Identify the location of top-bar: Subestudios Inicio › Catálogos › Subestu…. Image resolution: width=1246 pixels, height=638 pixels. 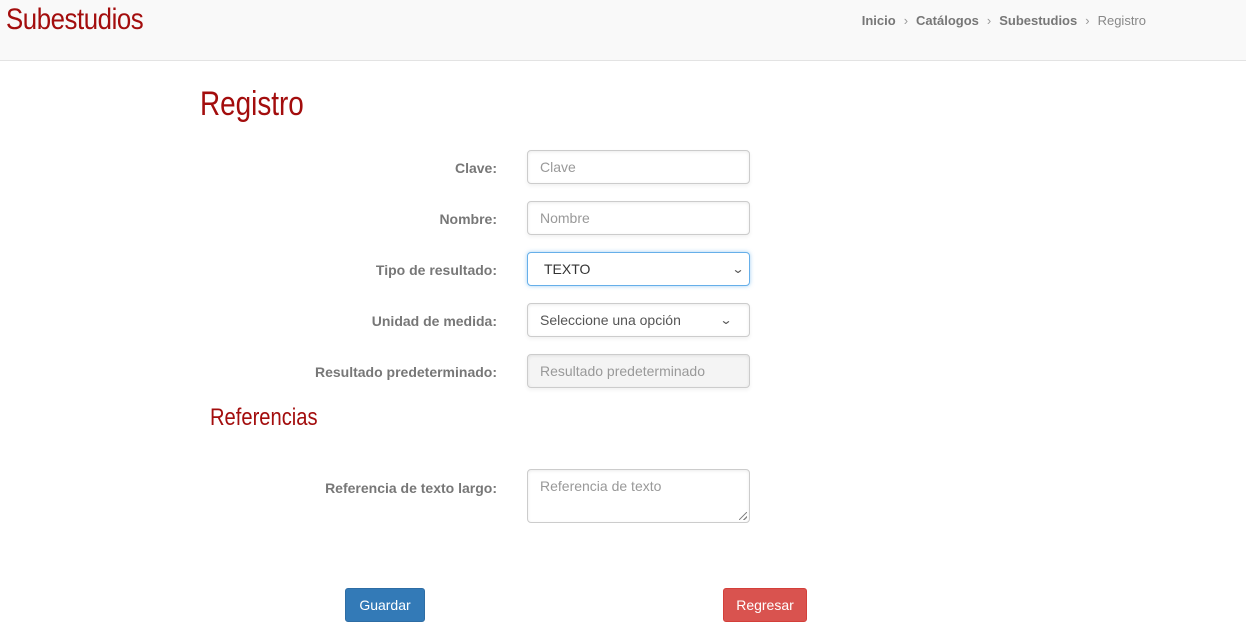
(623, 30).